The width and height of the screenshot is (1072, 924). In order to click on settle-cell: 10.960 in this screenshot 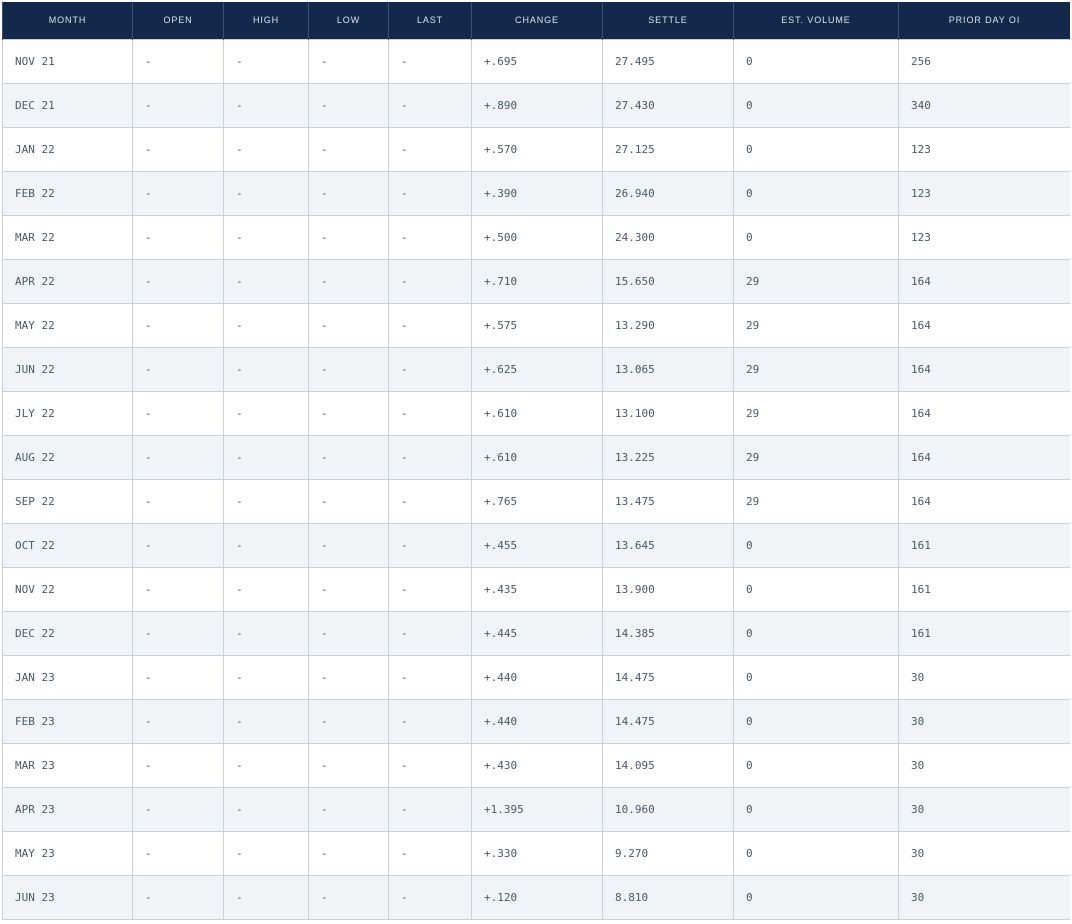, I will do `click(668, 809)`.